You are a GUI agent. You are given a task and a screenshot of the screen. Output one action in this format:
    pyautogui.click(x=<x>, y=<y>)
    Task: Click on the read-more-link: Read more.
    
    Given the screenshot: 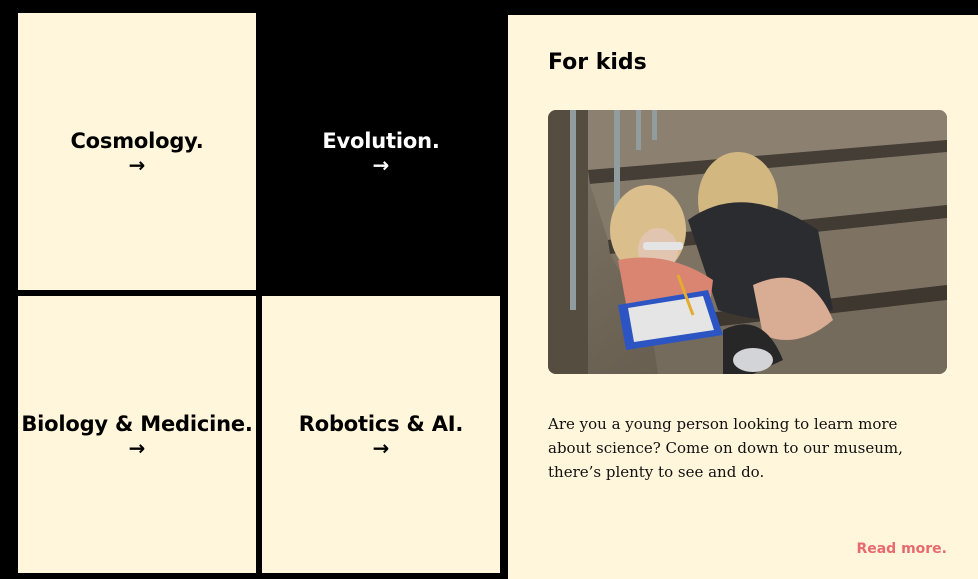 What is the action you would take?
    pyautogui.click(x=901, y=549)
    